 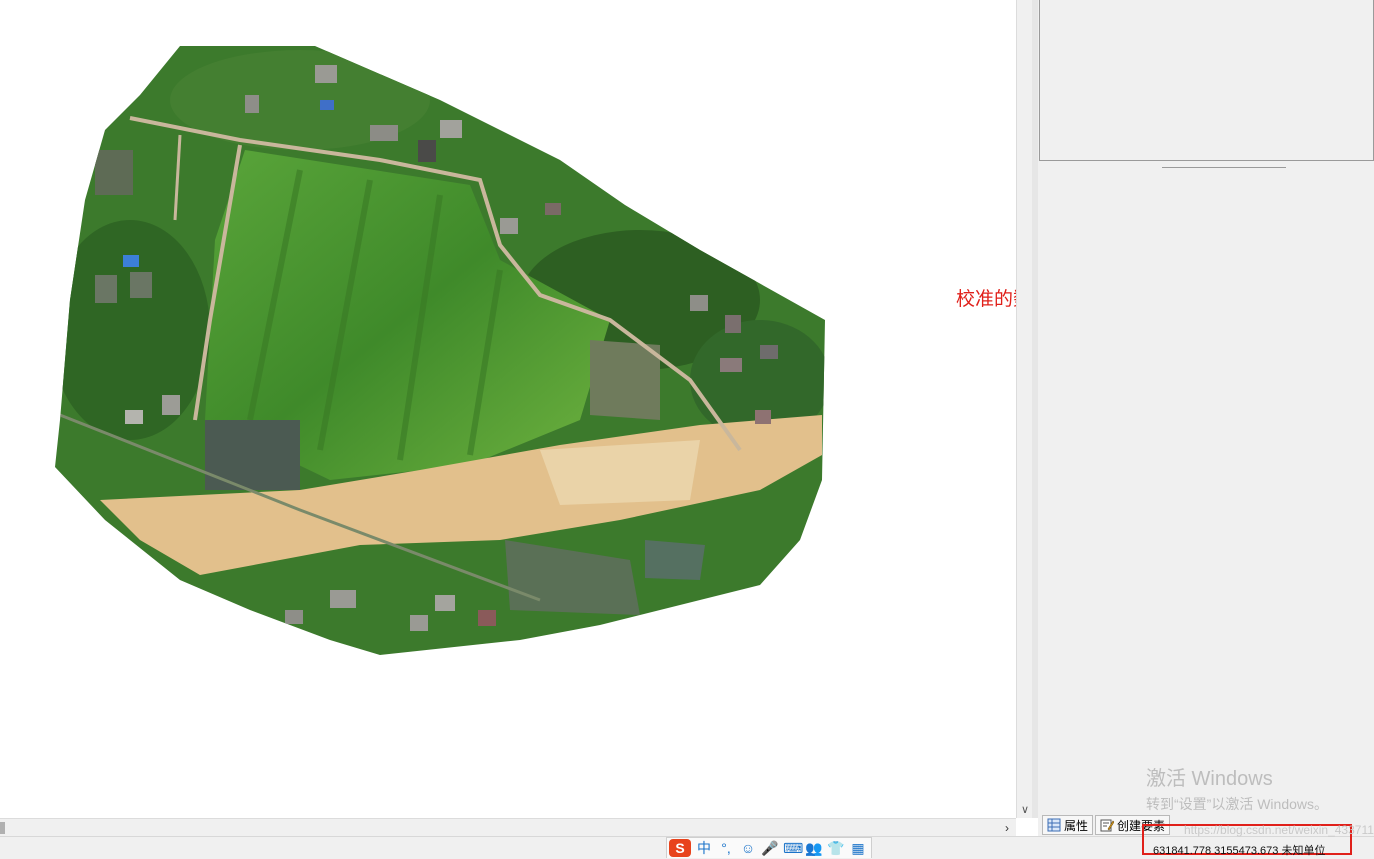 I want to click on ime-toolbox-icon: ▦, so click(x=858, y=848).